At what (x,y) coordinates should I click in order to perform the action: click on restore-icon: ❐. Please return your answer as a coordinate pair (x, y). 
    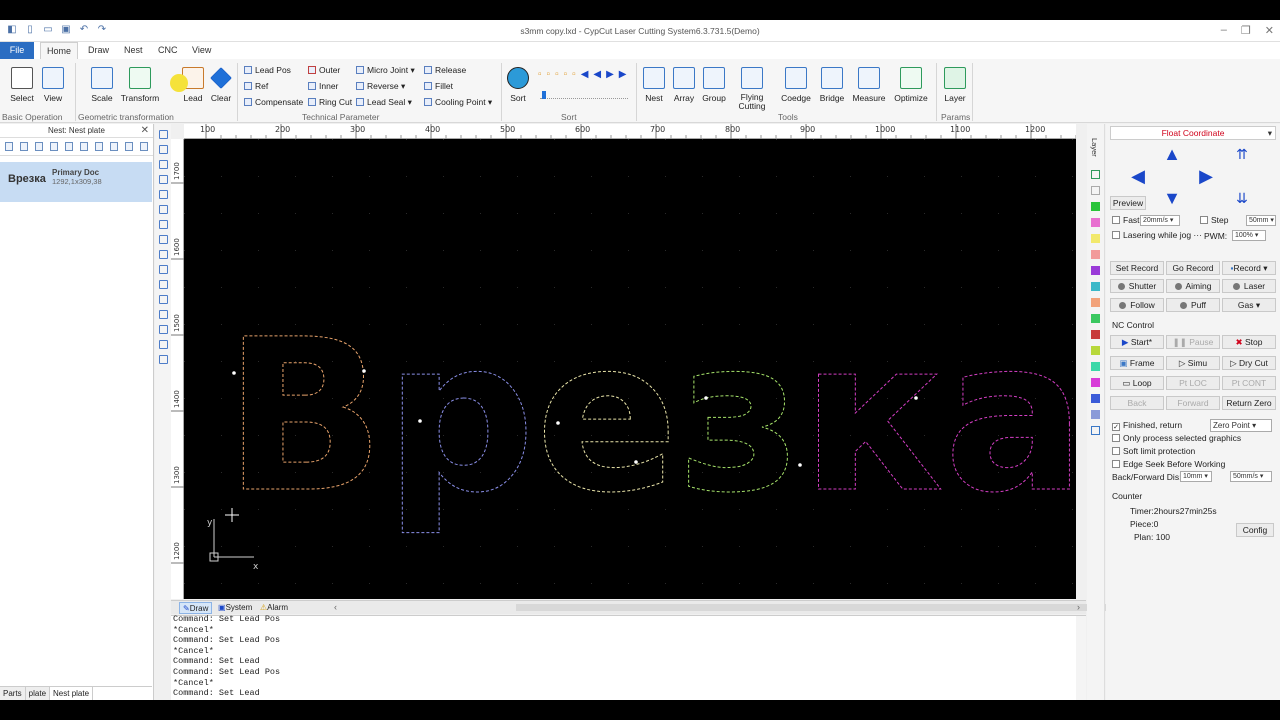
    Looking at the image, I should click on (1246, 30).